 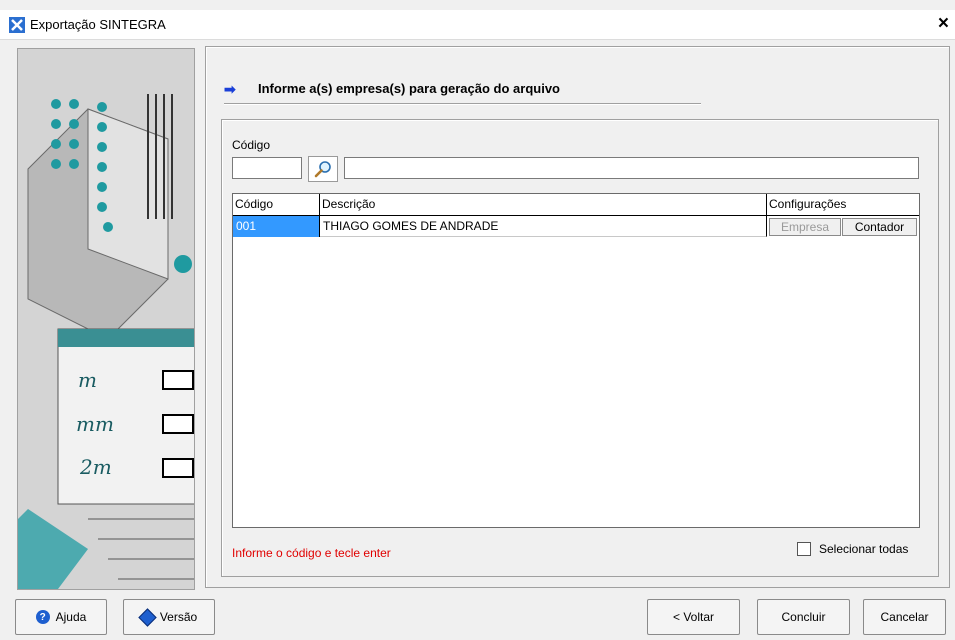 I want to click on cancel-button: Cancelar, so click(x=904, y=617).